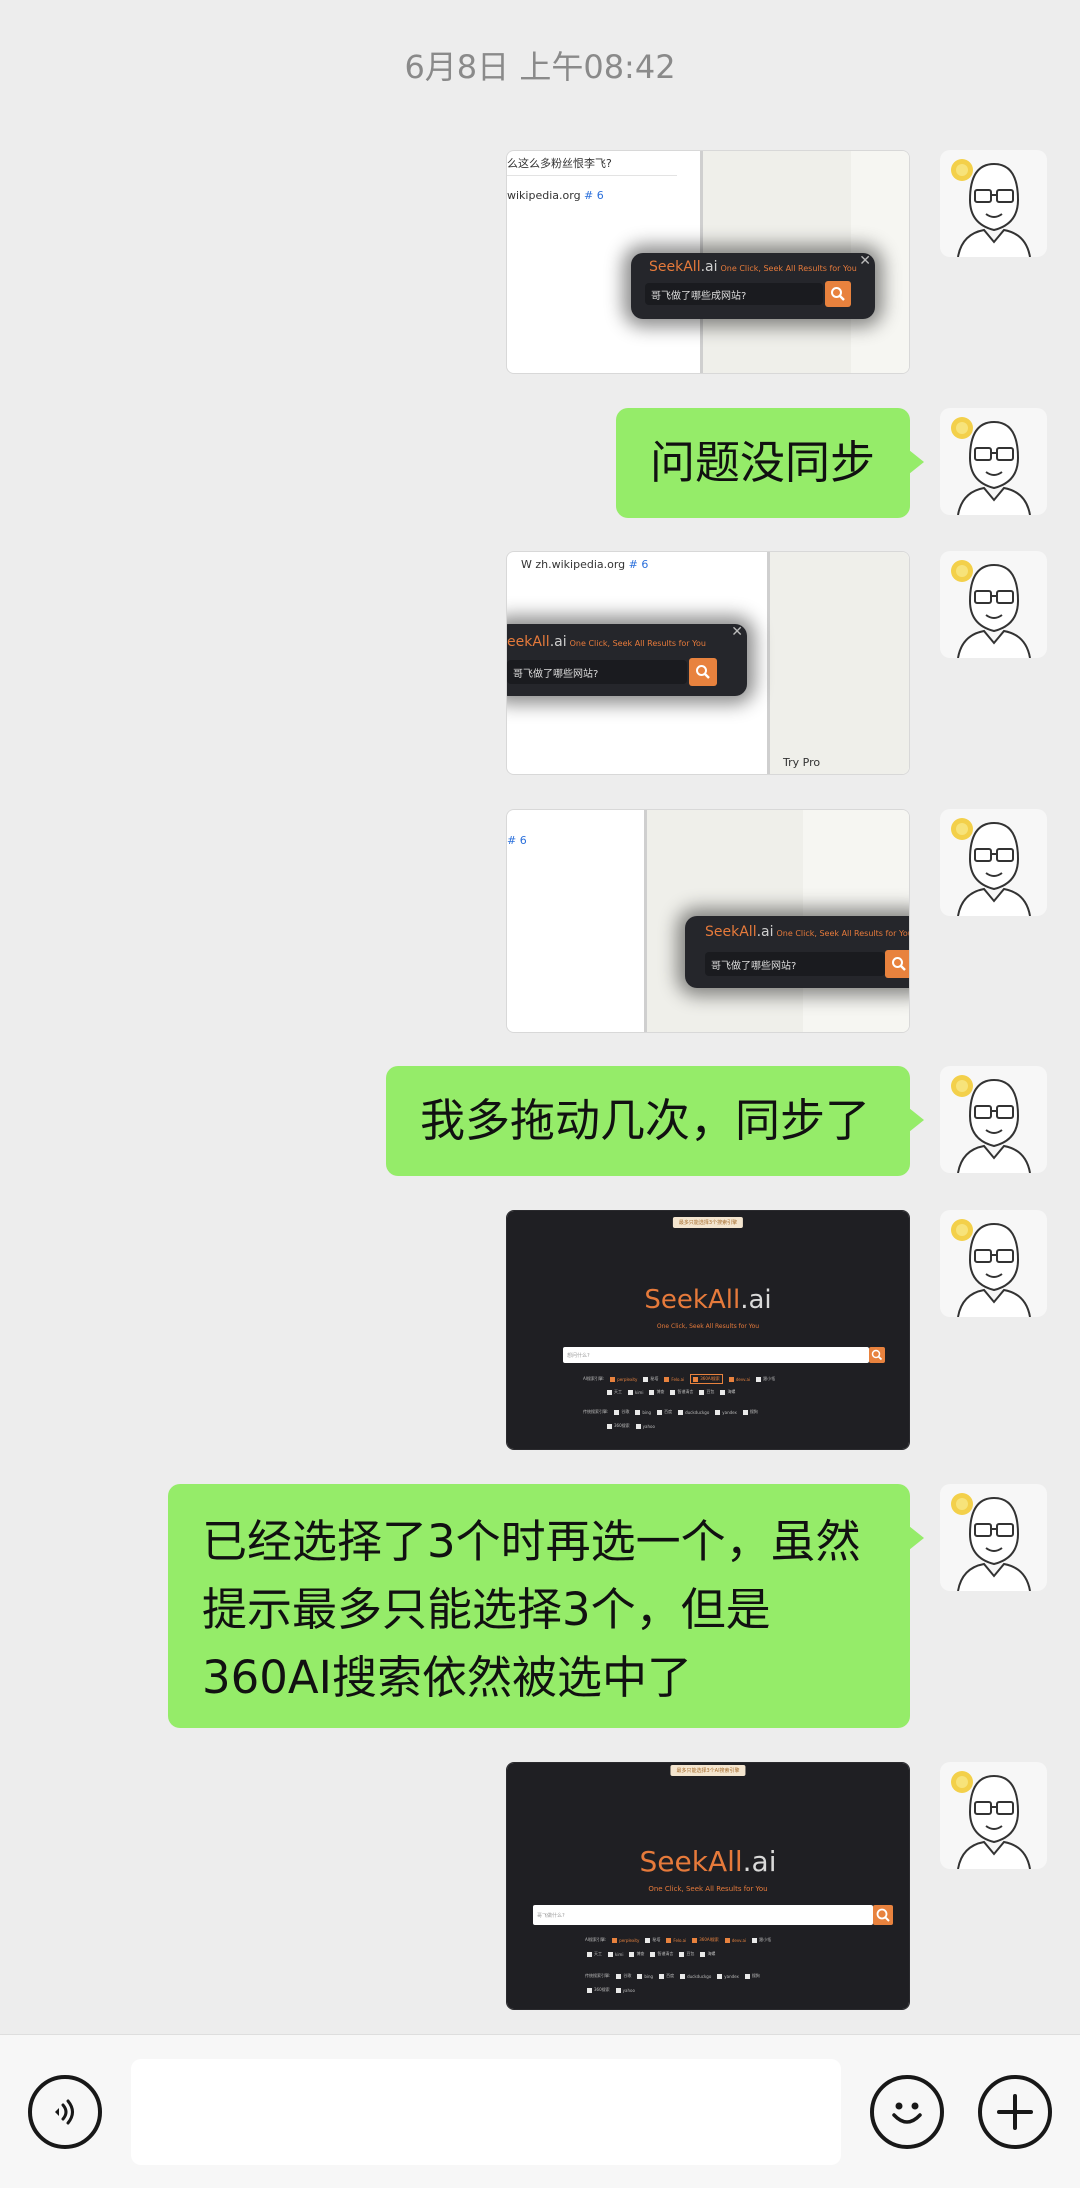 Image resolution: width=1080 pixels, height=2188 pixels. I want to click on plus-icon, so click(1015, 2112).